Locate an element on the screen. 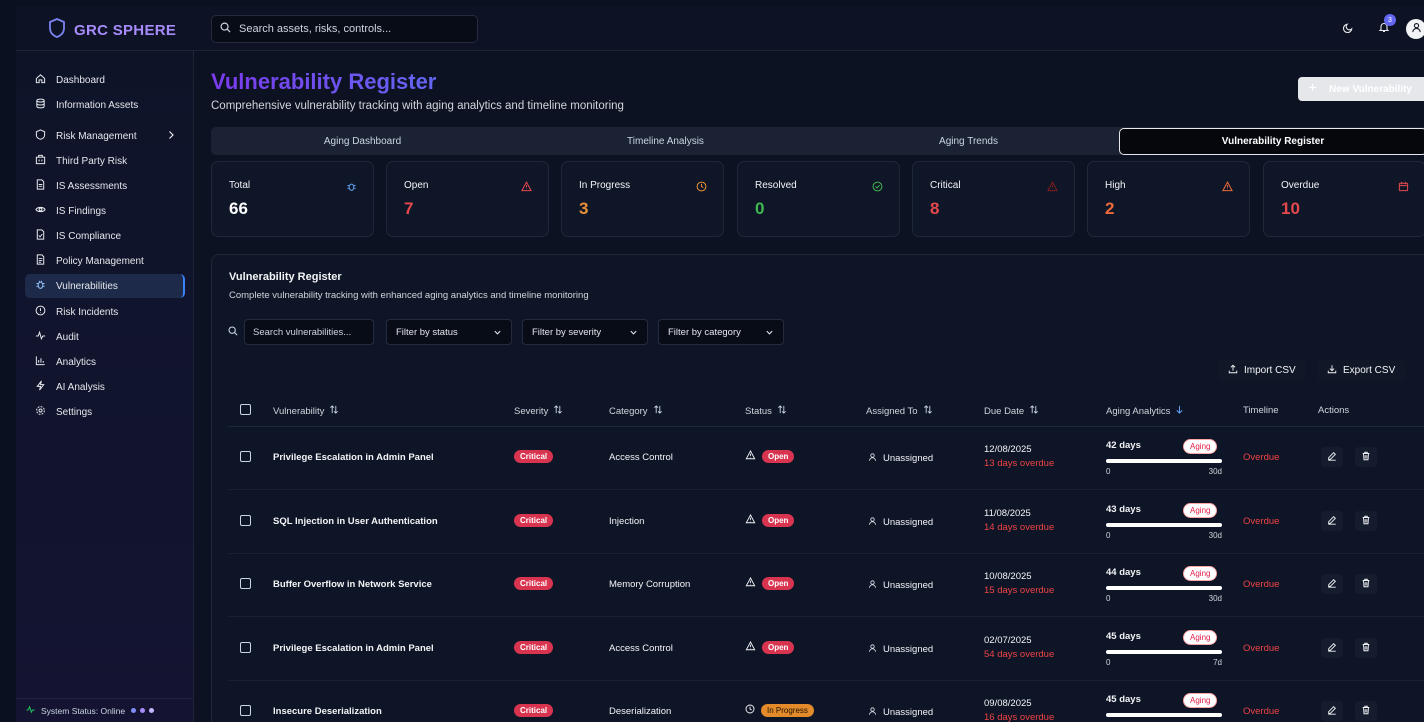 The height and width of the screenshot is (722, 1424). column-header-assigned-to: Assigned To is located at coordinates (899, 411).